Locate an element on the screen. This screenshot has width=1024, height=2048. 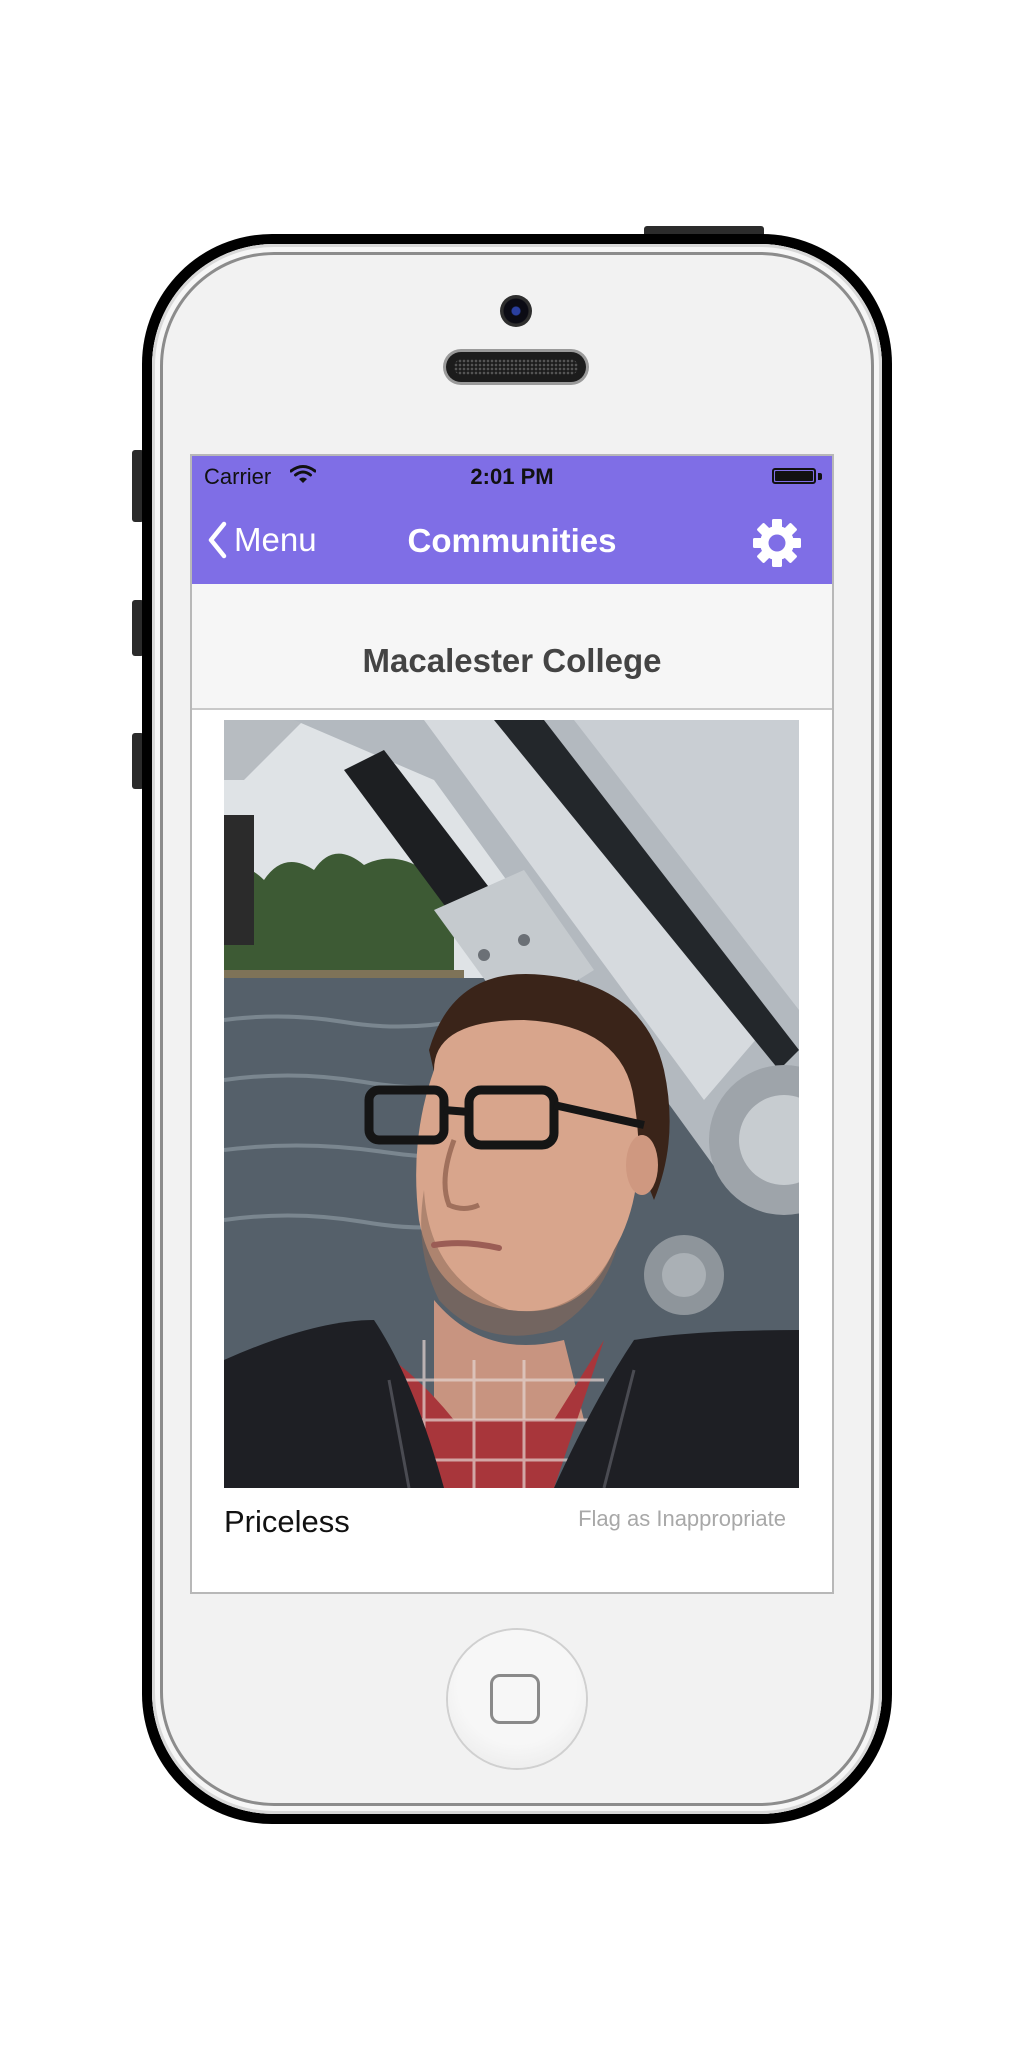
page-title: Communities is located at coordinates (512, 540).